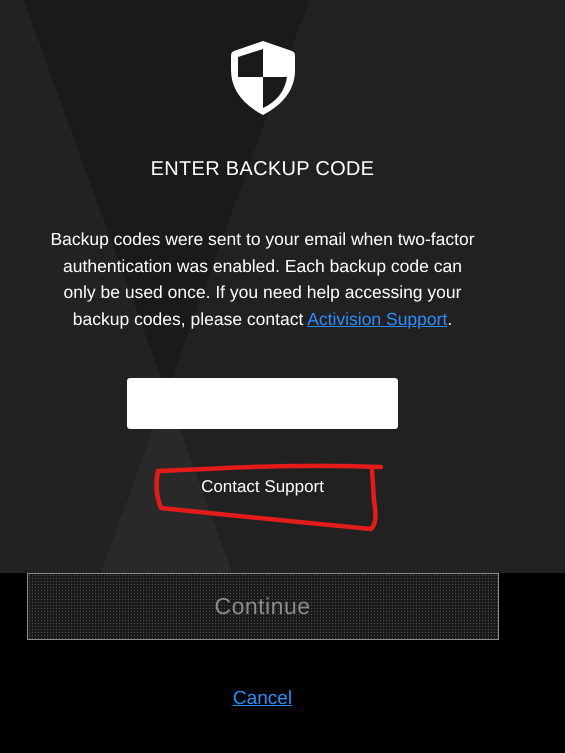 The height and width of the screenshot is (753, 565). I want to click on instructions-text: Backup codes were sent to your email when two-factor authentication was enabled. Each backup code can only be used once. If you need help accessing your backup codes, please contact Activision Support., so click(262, 279).